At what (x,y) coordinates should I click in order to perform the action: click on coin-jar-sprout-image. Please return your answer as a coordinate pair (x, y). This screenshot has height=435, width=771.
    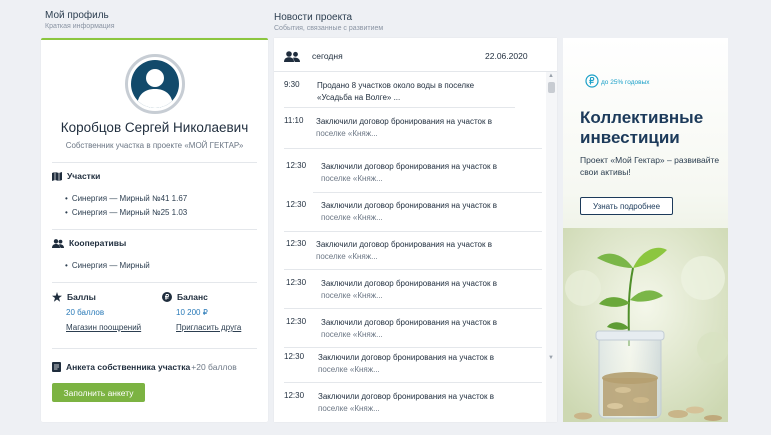
    Looking at the image, I should click on (645, 325).